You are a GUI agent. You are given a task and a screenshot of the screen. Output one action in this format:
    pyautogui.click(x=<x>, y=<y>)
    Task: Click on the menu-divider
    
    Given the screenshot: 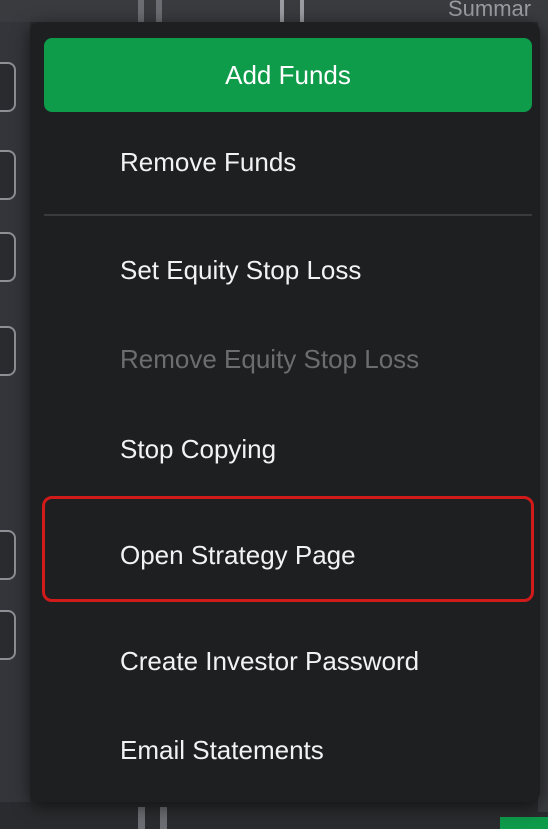 What is the action you would take?
    pyautogui.click(x=288, y=215)
    